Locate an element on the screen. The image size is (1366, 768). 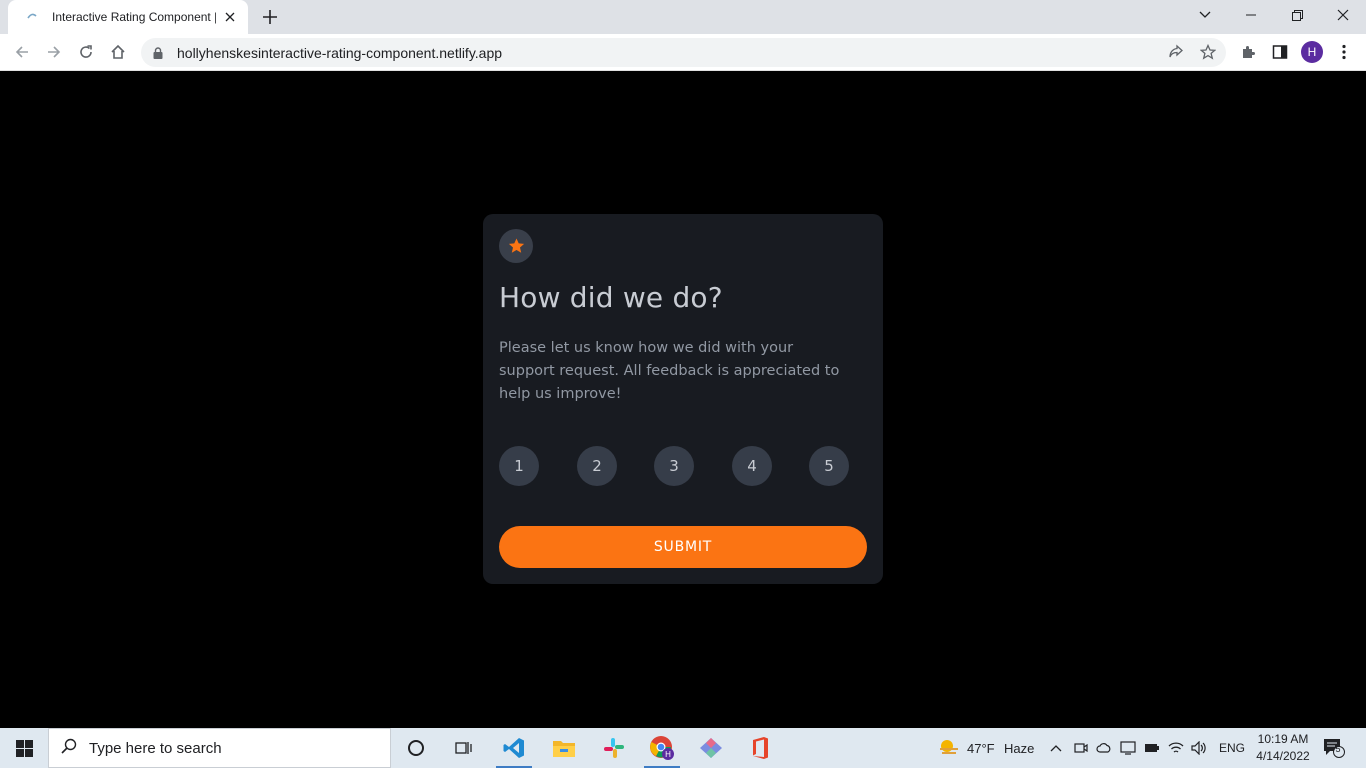
taskbar-search-box: Type here to search is located at coordinates (219, 748).